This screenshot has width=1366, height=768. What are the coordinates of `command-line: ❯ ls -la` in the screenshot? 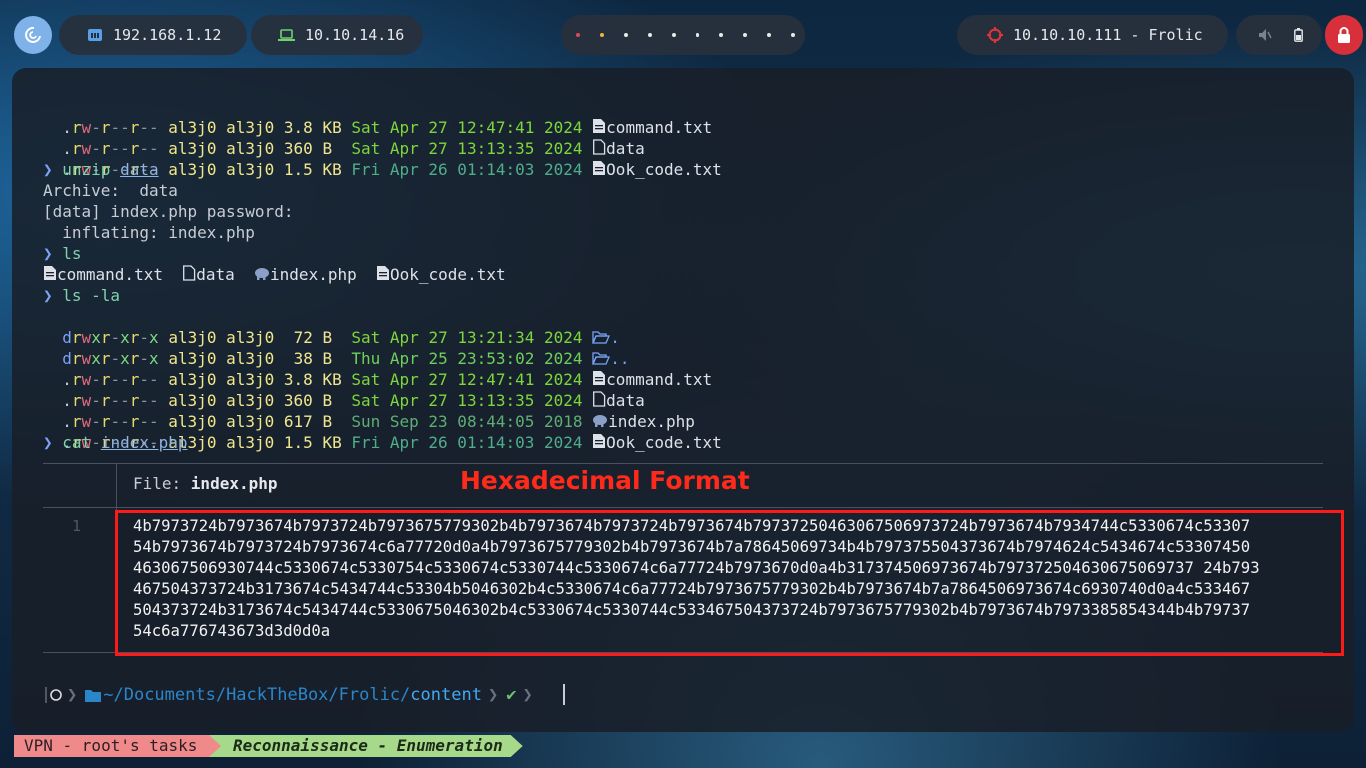 It's located at (82, 295).